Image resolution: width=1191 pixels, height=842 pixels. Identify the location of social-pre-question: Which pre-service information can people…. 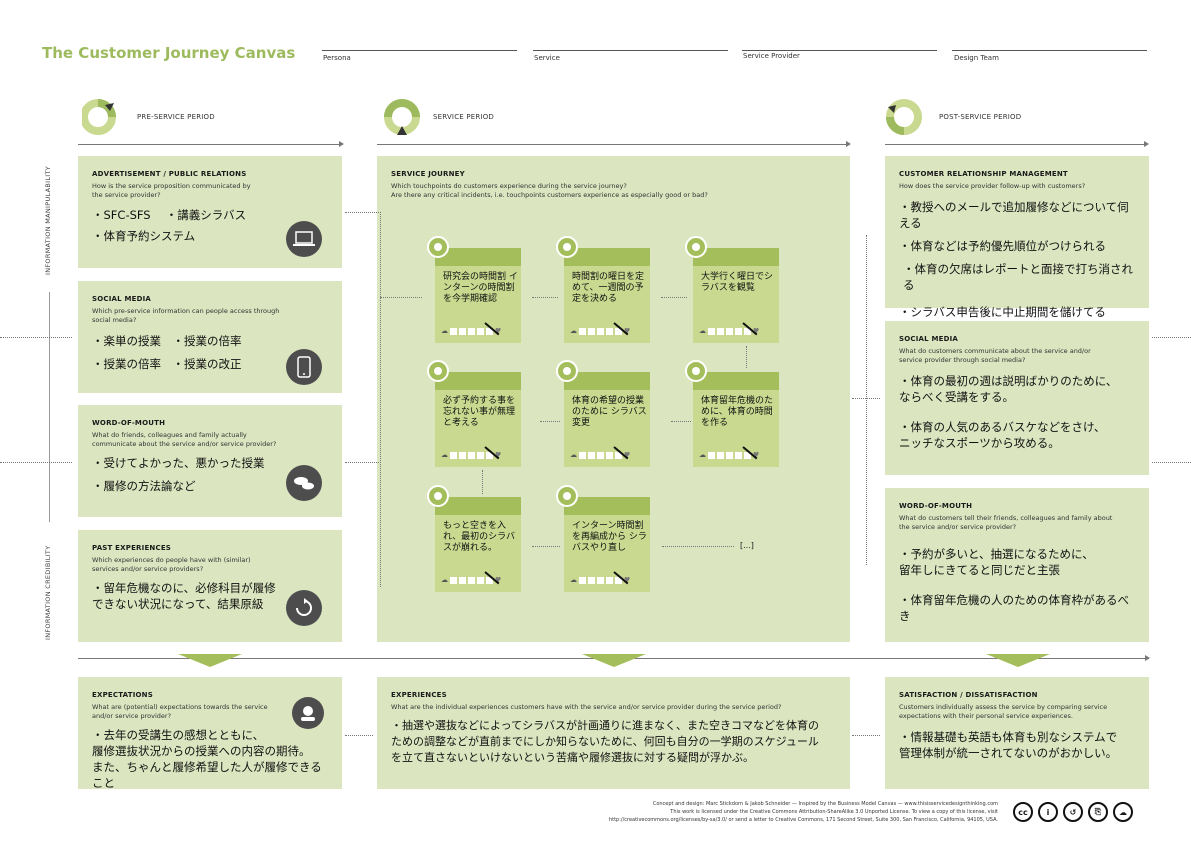
(186, 315).